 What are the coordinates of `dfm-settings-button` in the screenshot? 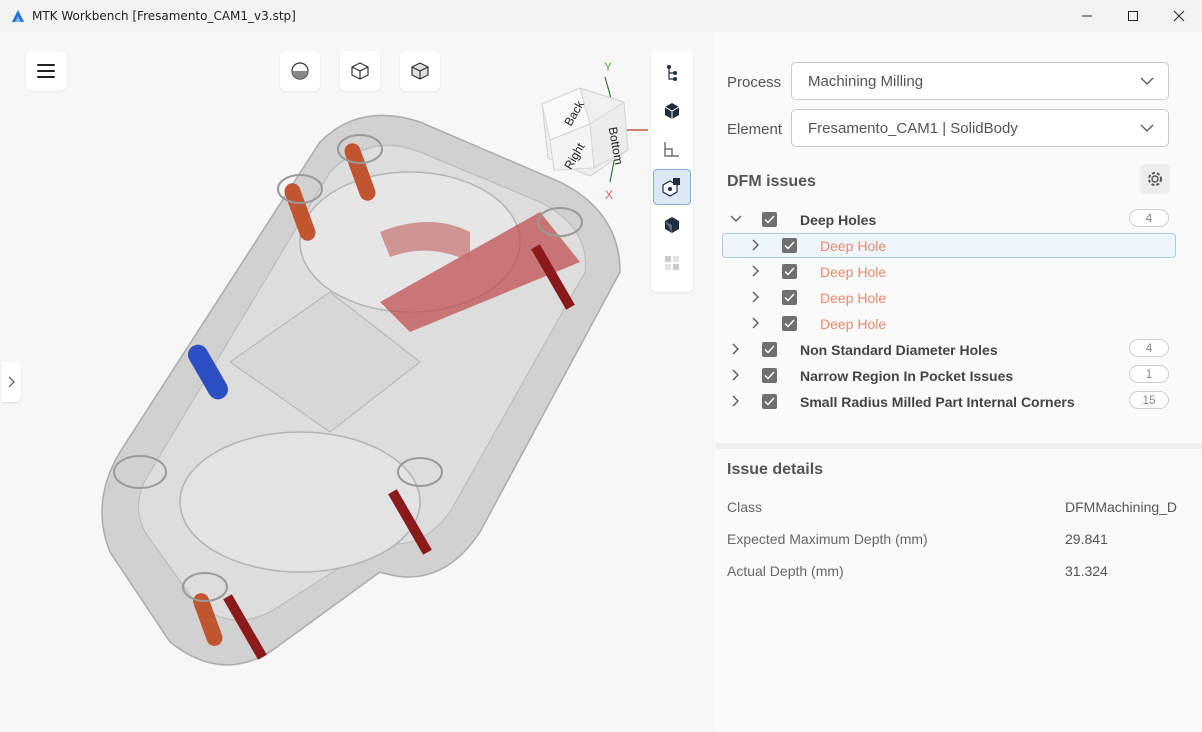 It's located at (1155, 179).